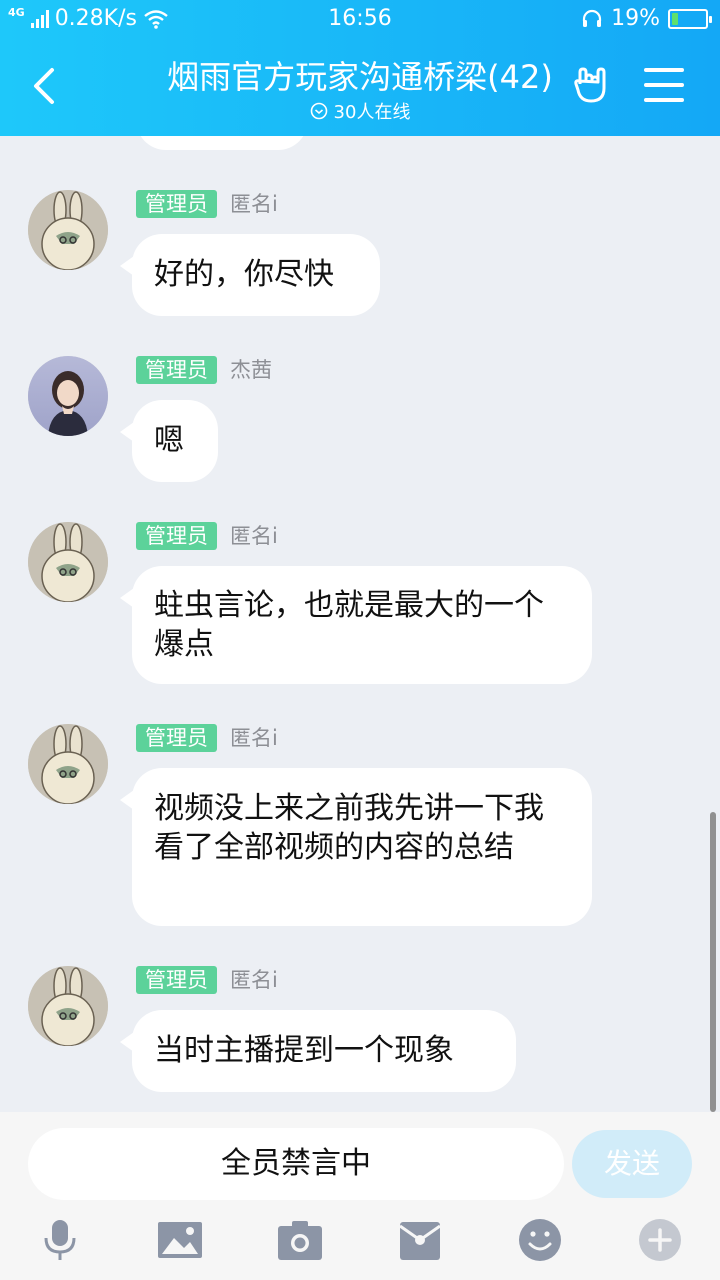 The image size is (720, 1280). Describe the element at coordinates (360, 77) in the screenshot. I see `group-title: 烟雨官方玩家沟通桥梁(42)` at that location.